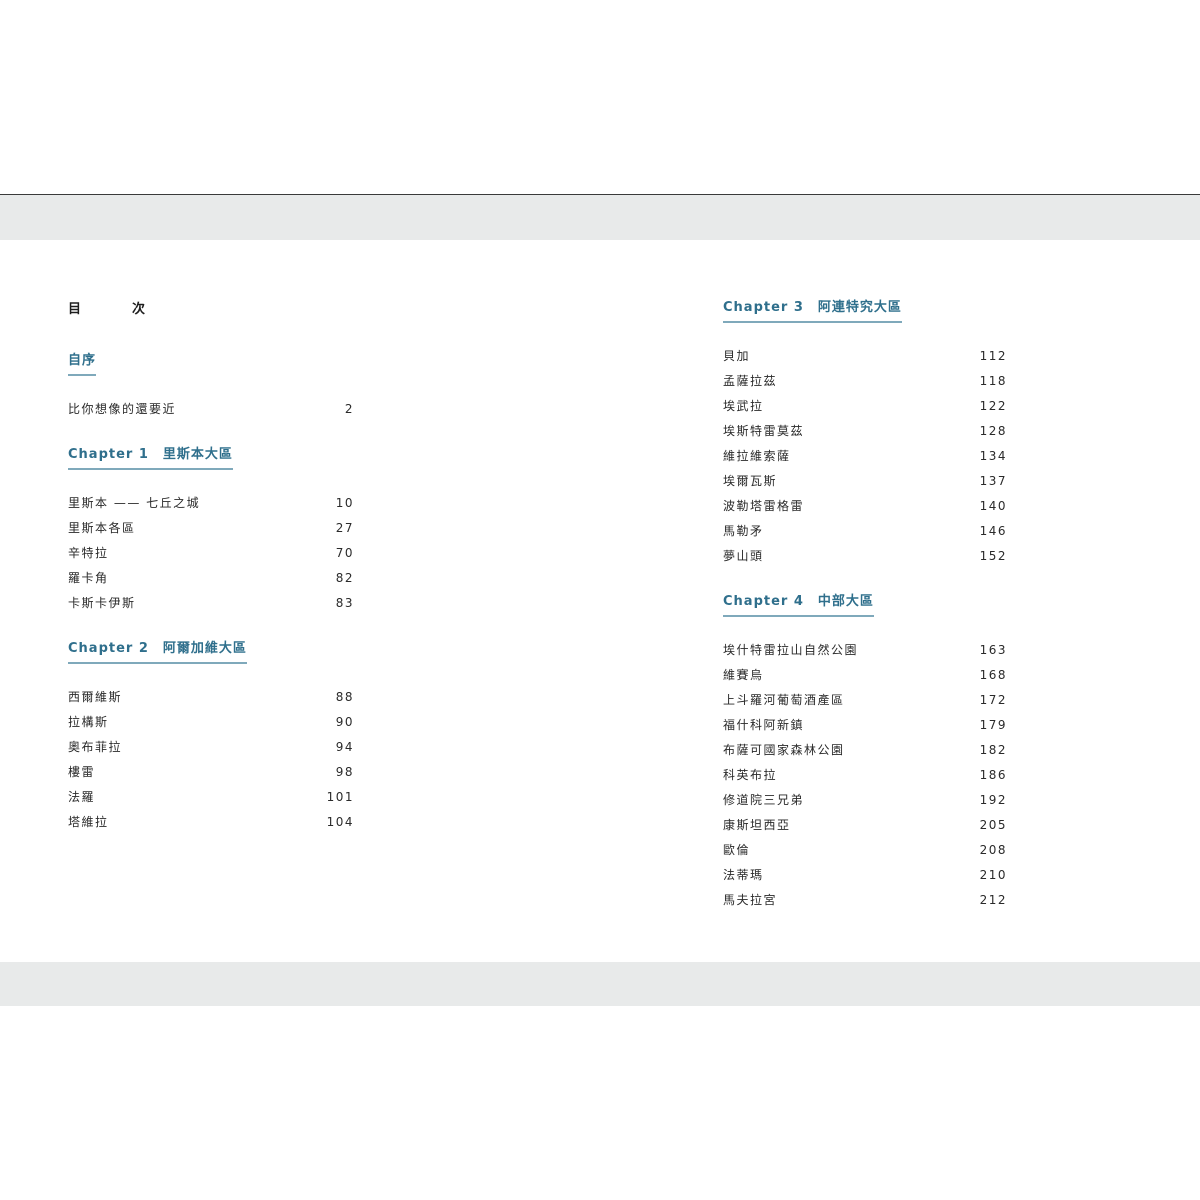 This screenshot has width=1200, height=1200. What do you see at coordinates (865, 874) in the screenshot?
I see `toc-entry: 法蒂瑪 210` at bounding box center [865, 874].